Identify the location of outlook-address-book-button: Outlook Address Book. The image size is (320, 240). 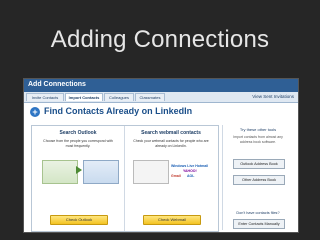
(259, 164).